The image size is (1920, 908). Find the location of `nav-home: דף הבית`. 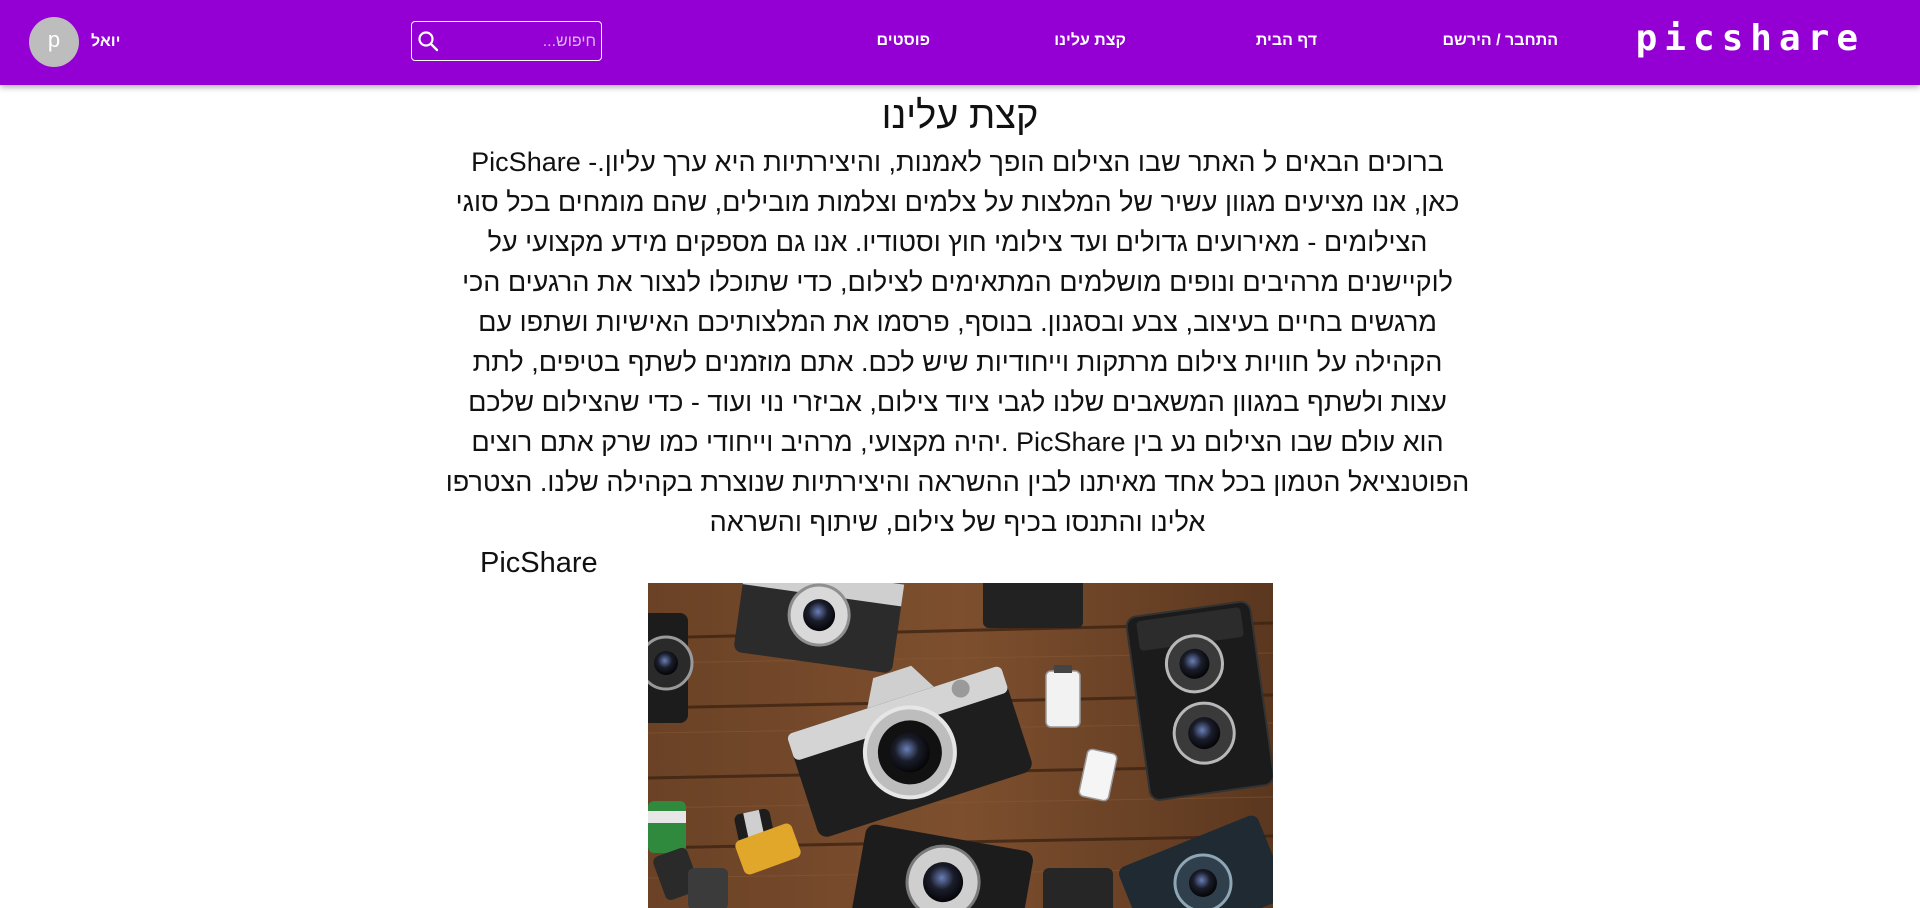

nav-home: דף הבית is located at coordinates (1286, 41).